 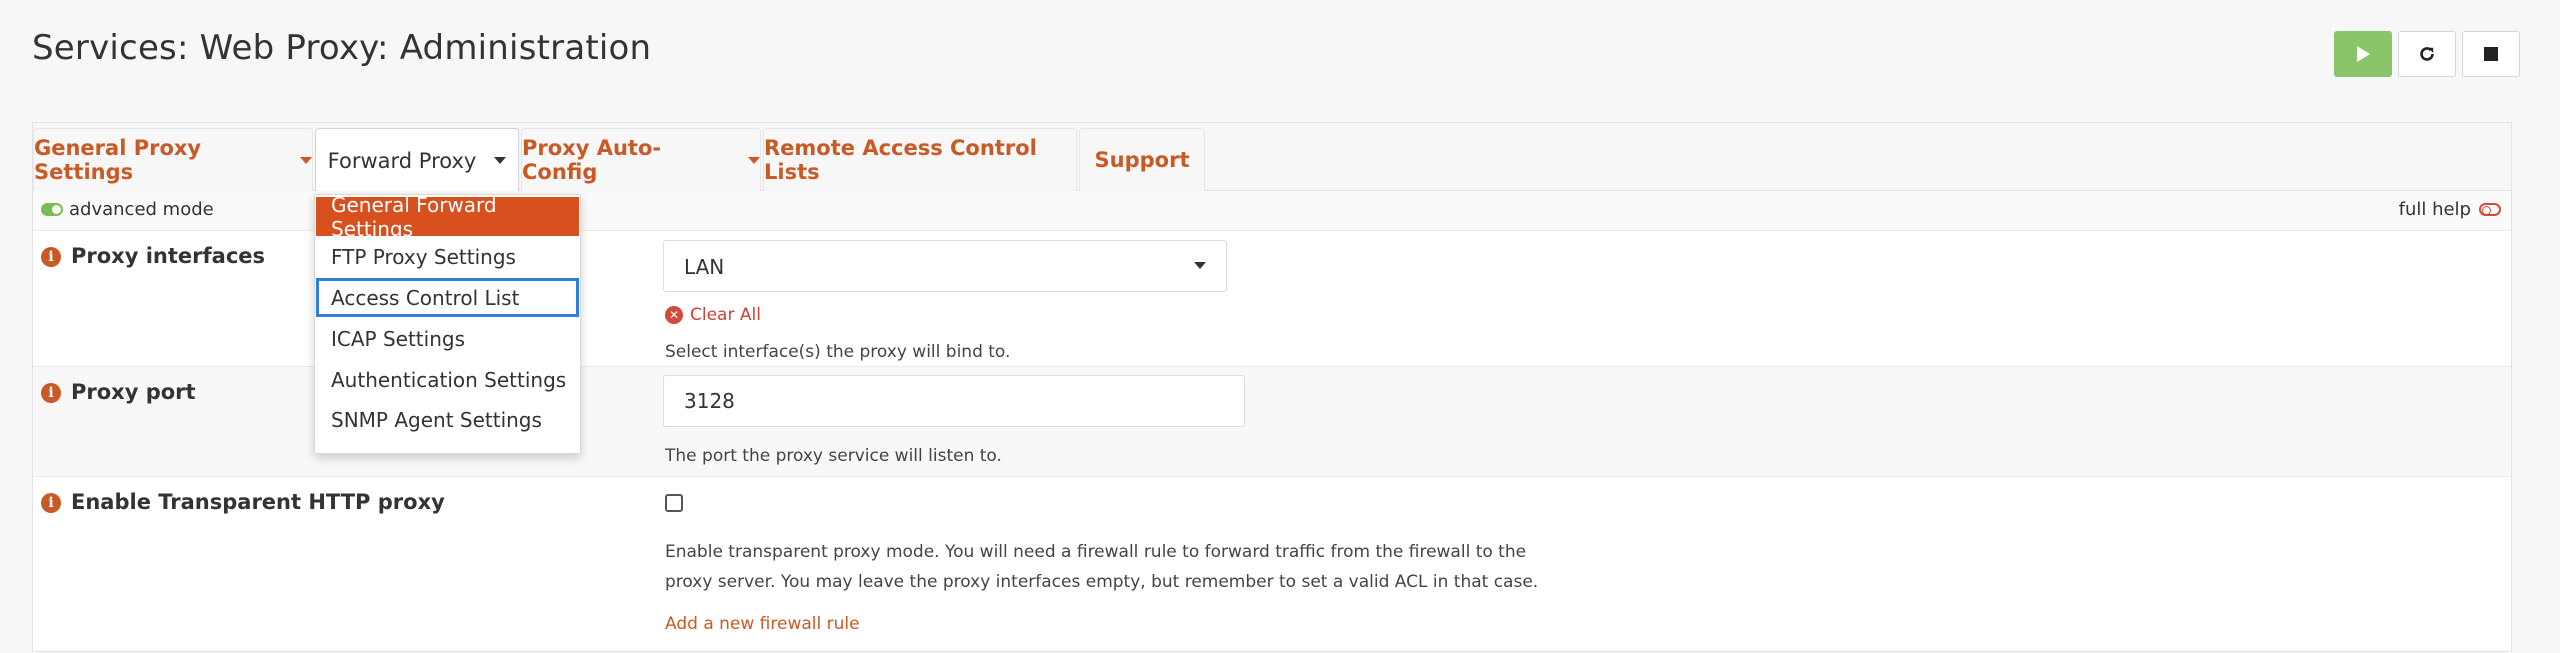 What do you see at coordinates (133, 392) in the screenshot?
I see `proxy-port-label: Proxy port` at bounding box center [133, 392].